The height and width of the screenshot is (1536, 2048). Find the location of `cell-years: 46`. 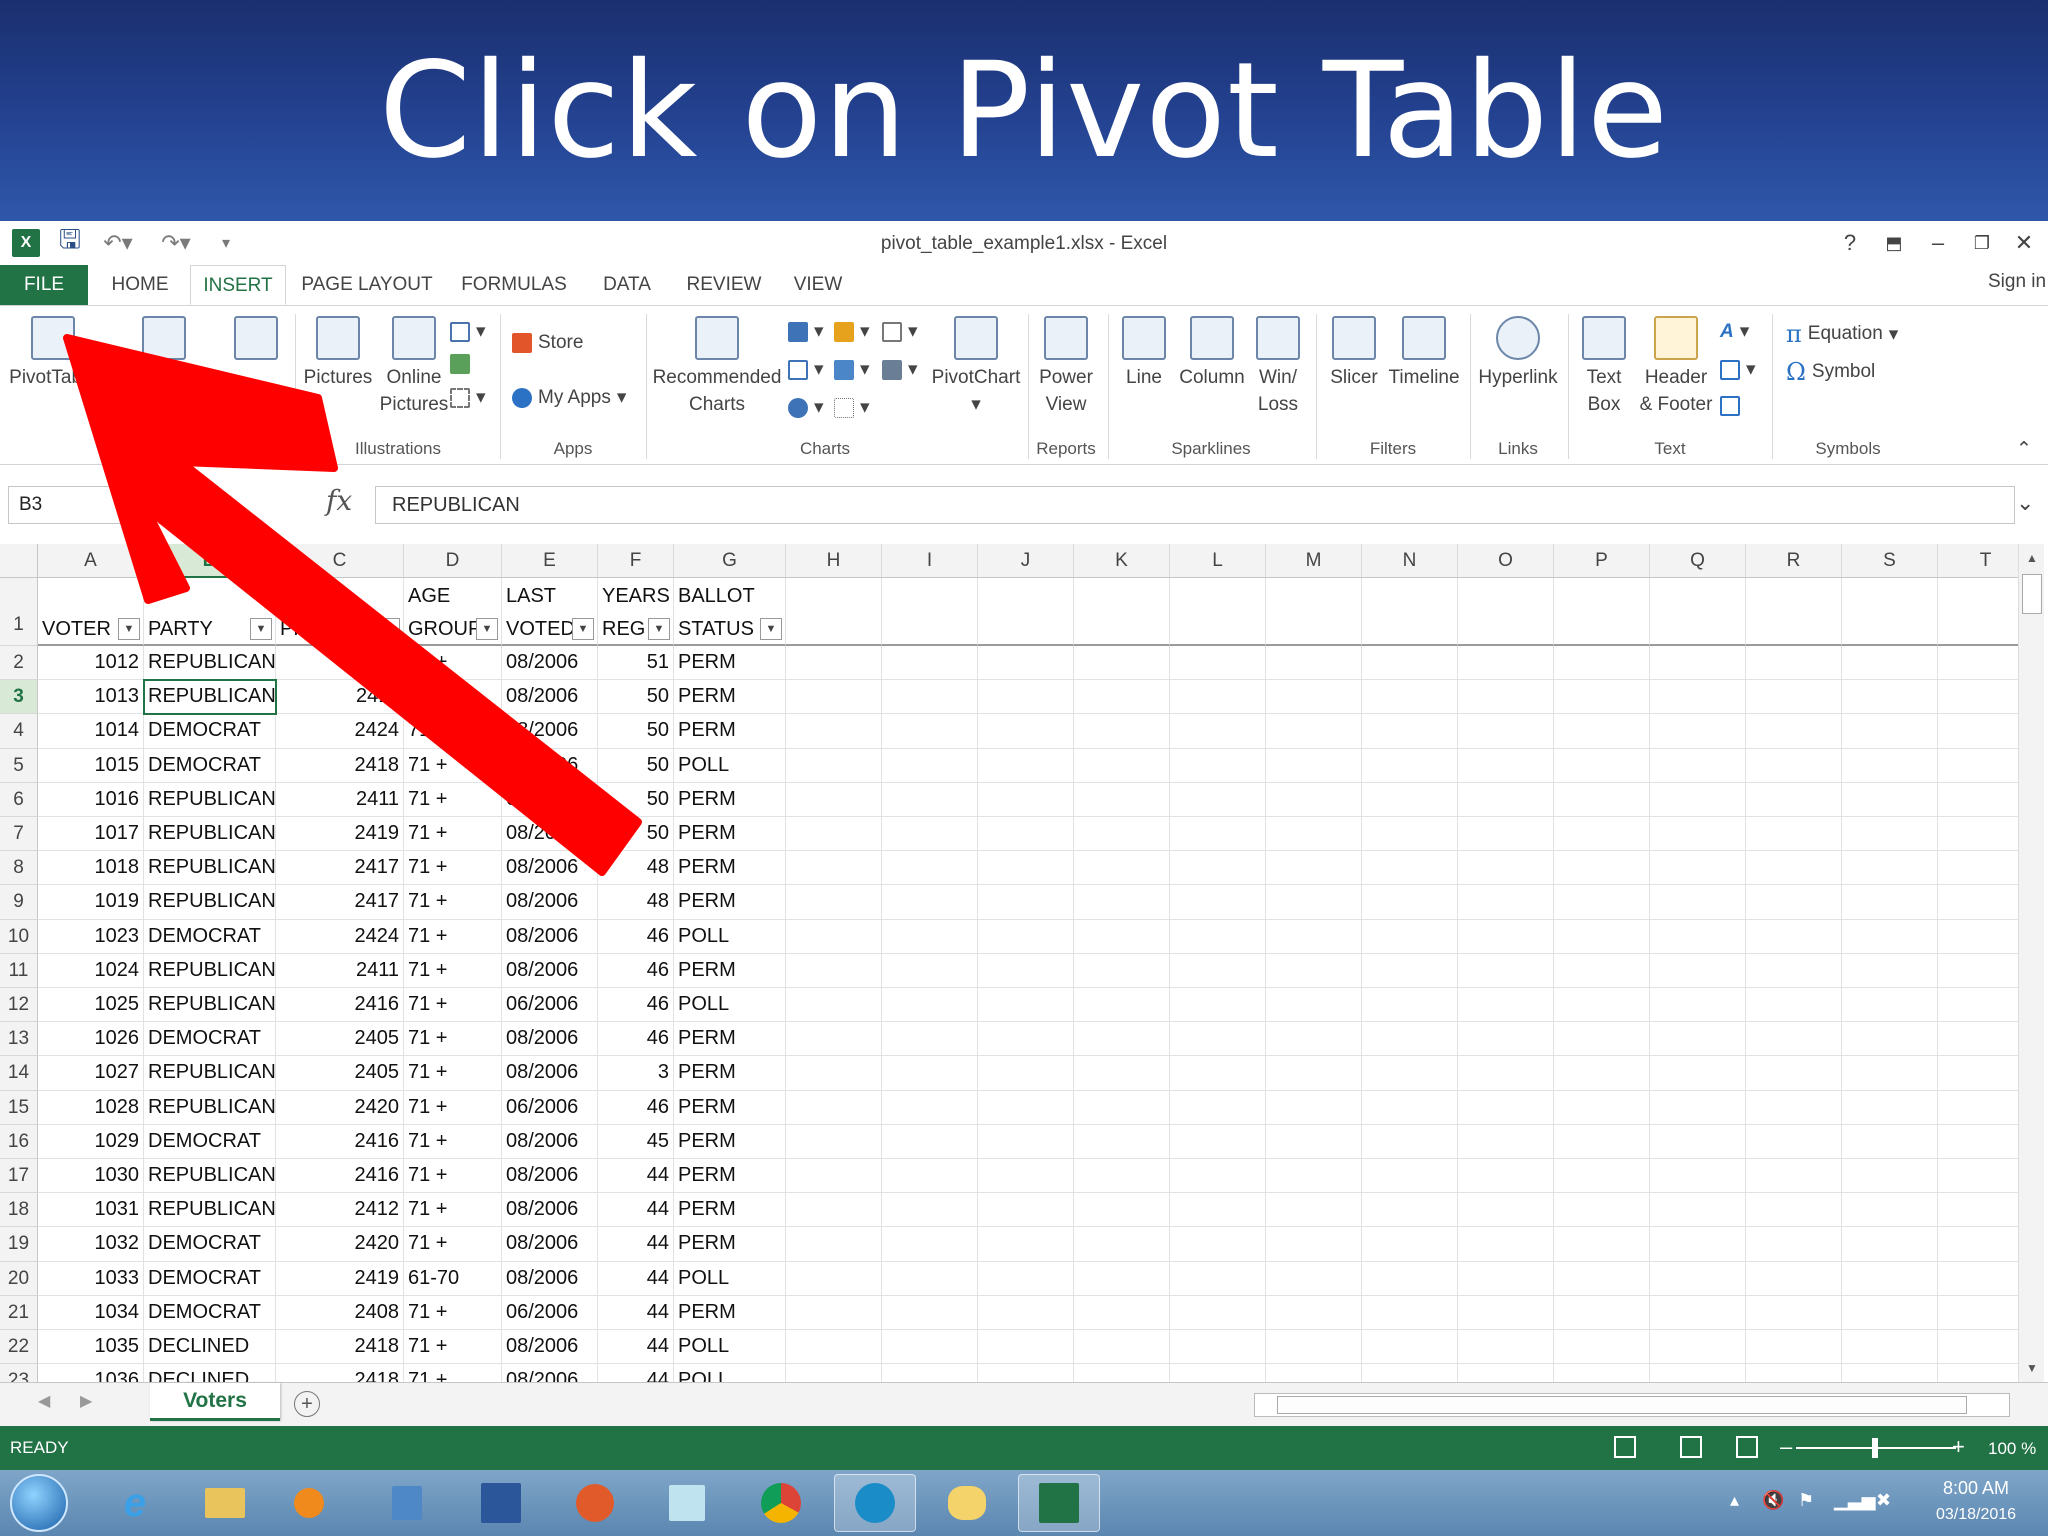

cell-years: 46 is located at coordinates (636, 970).